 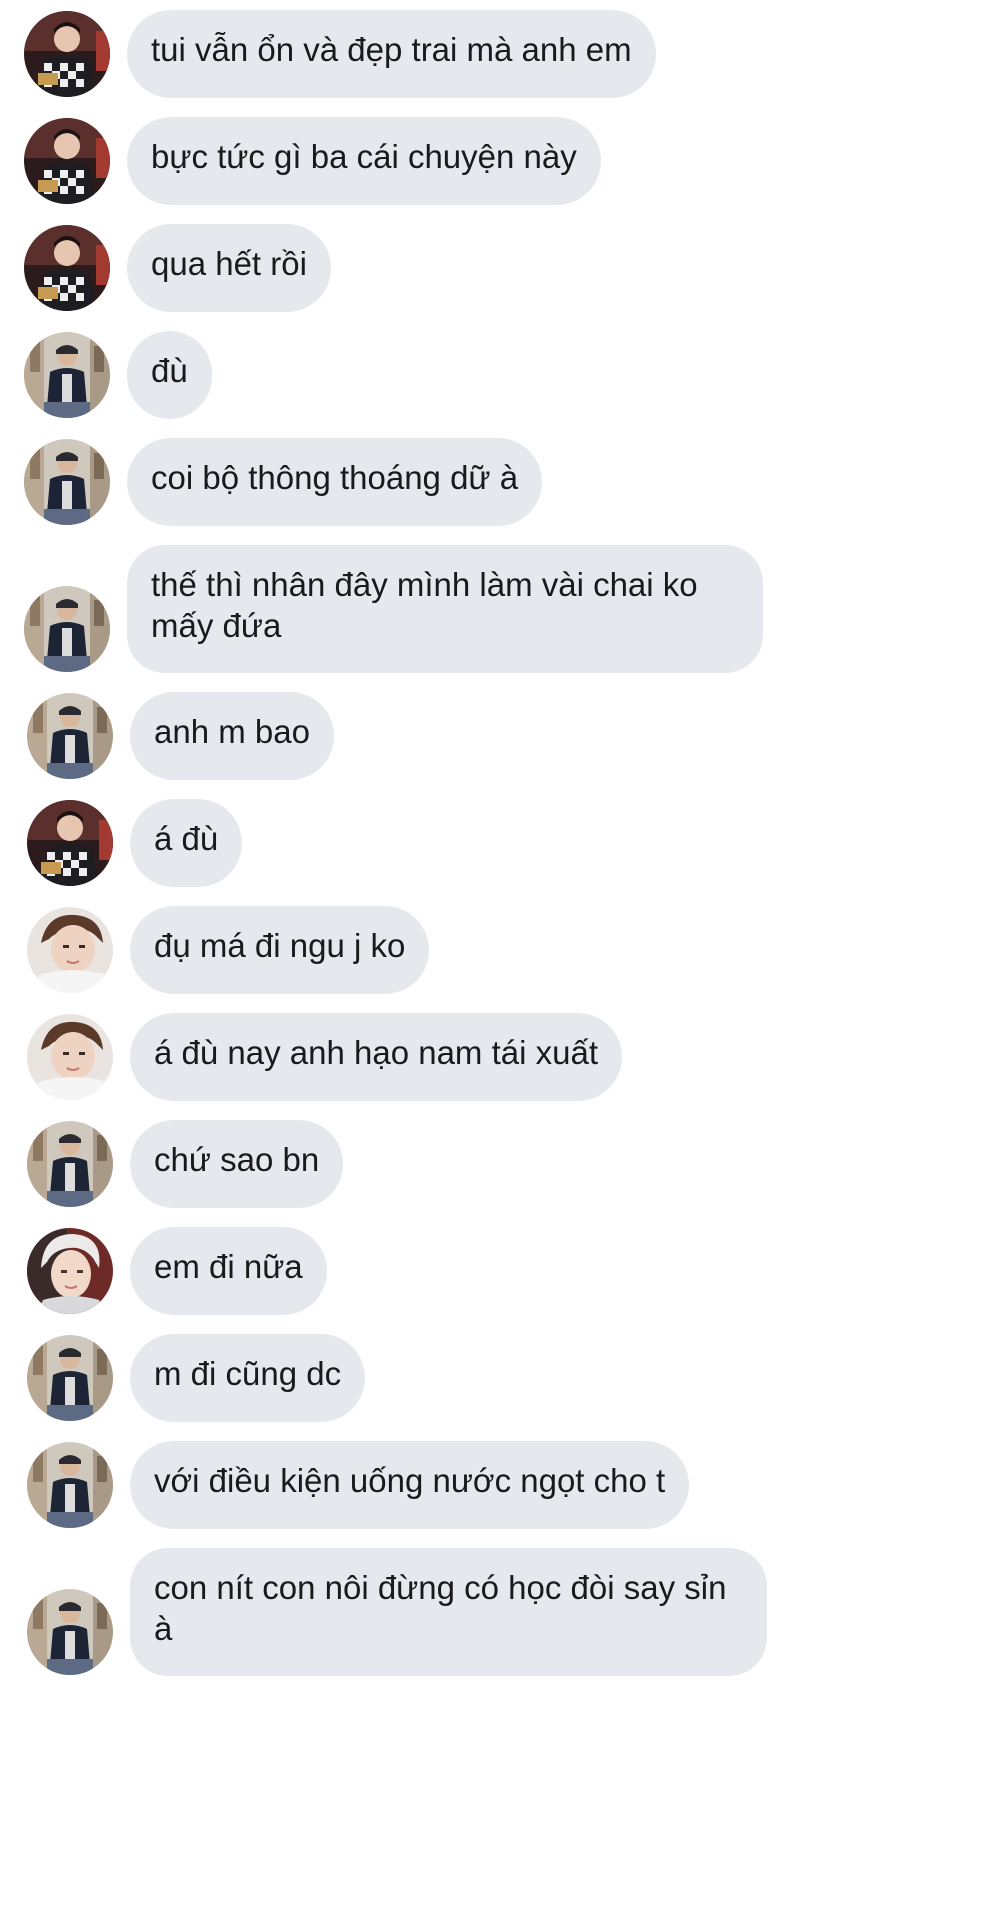 What do you see at coordinates (376, 1057) in the screenshot?
I see `message-bubble: á đù nay anh hạo nam tái xuất` at bounding box center [376, 1057].